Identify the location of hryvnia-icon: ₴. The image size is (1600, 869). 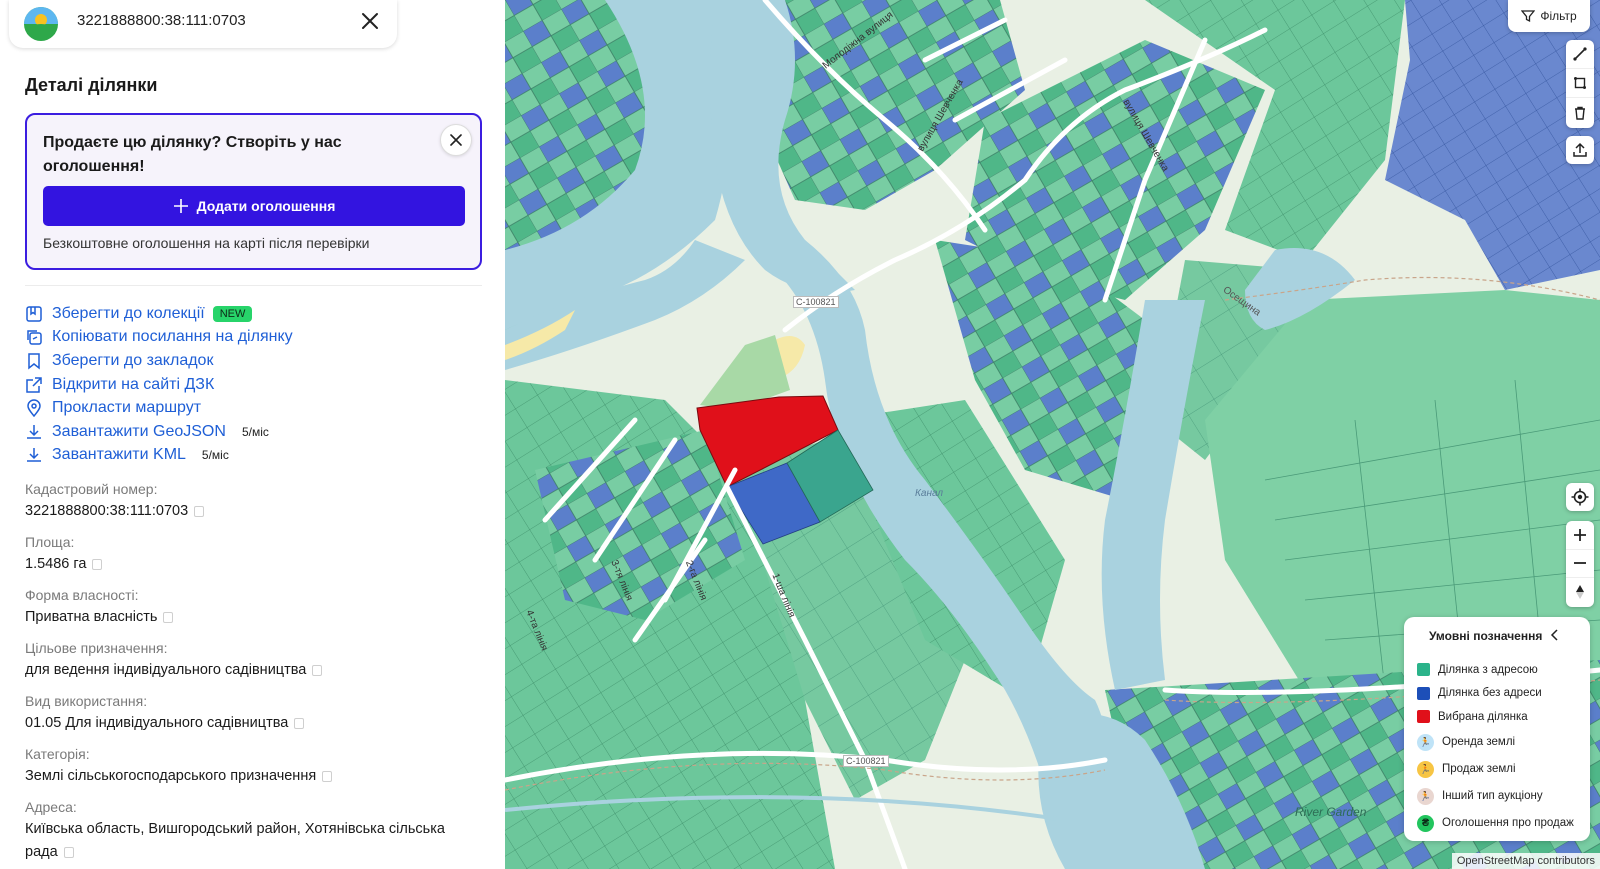
(1425, 823).